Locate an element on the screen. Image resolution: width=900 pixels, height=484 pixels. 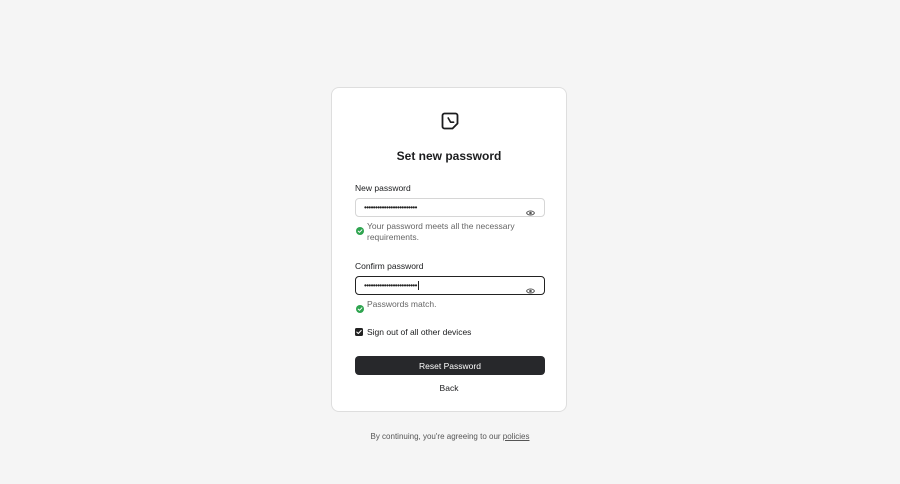
new-password-value: •••••••••••••••••••••••• is located at coordinates (390, 207).